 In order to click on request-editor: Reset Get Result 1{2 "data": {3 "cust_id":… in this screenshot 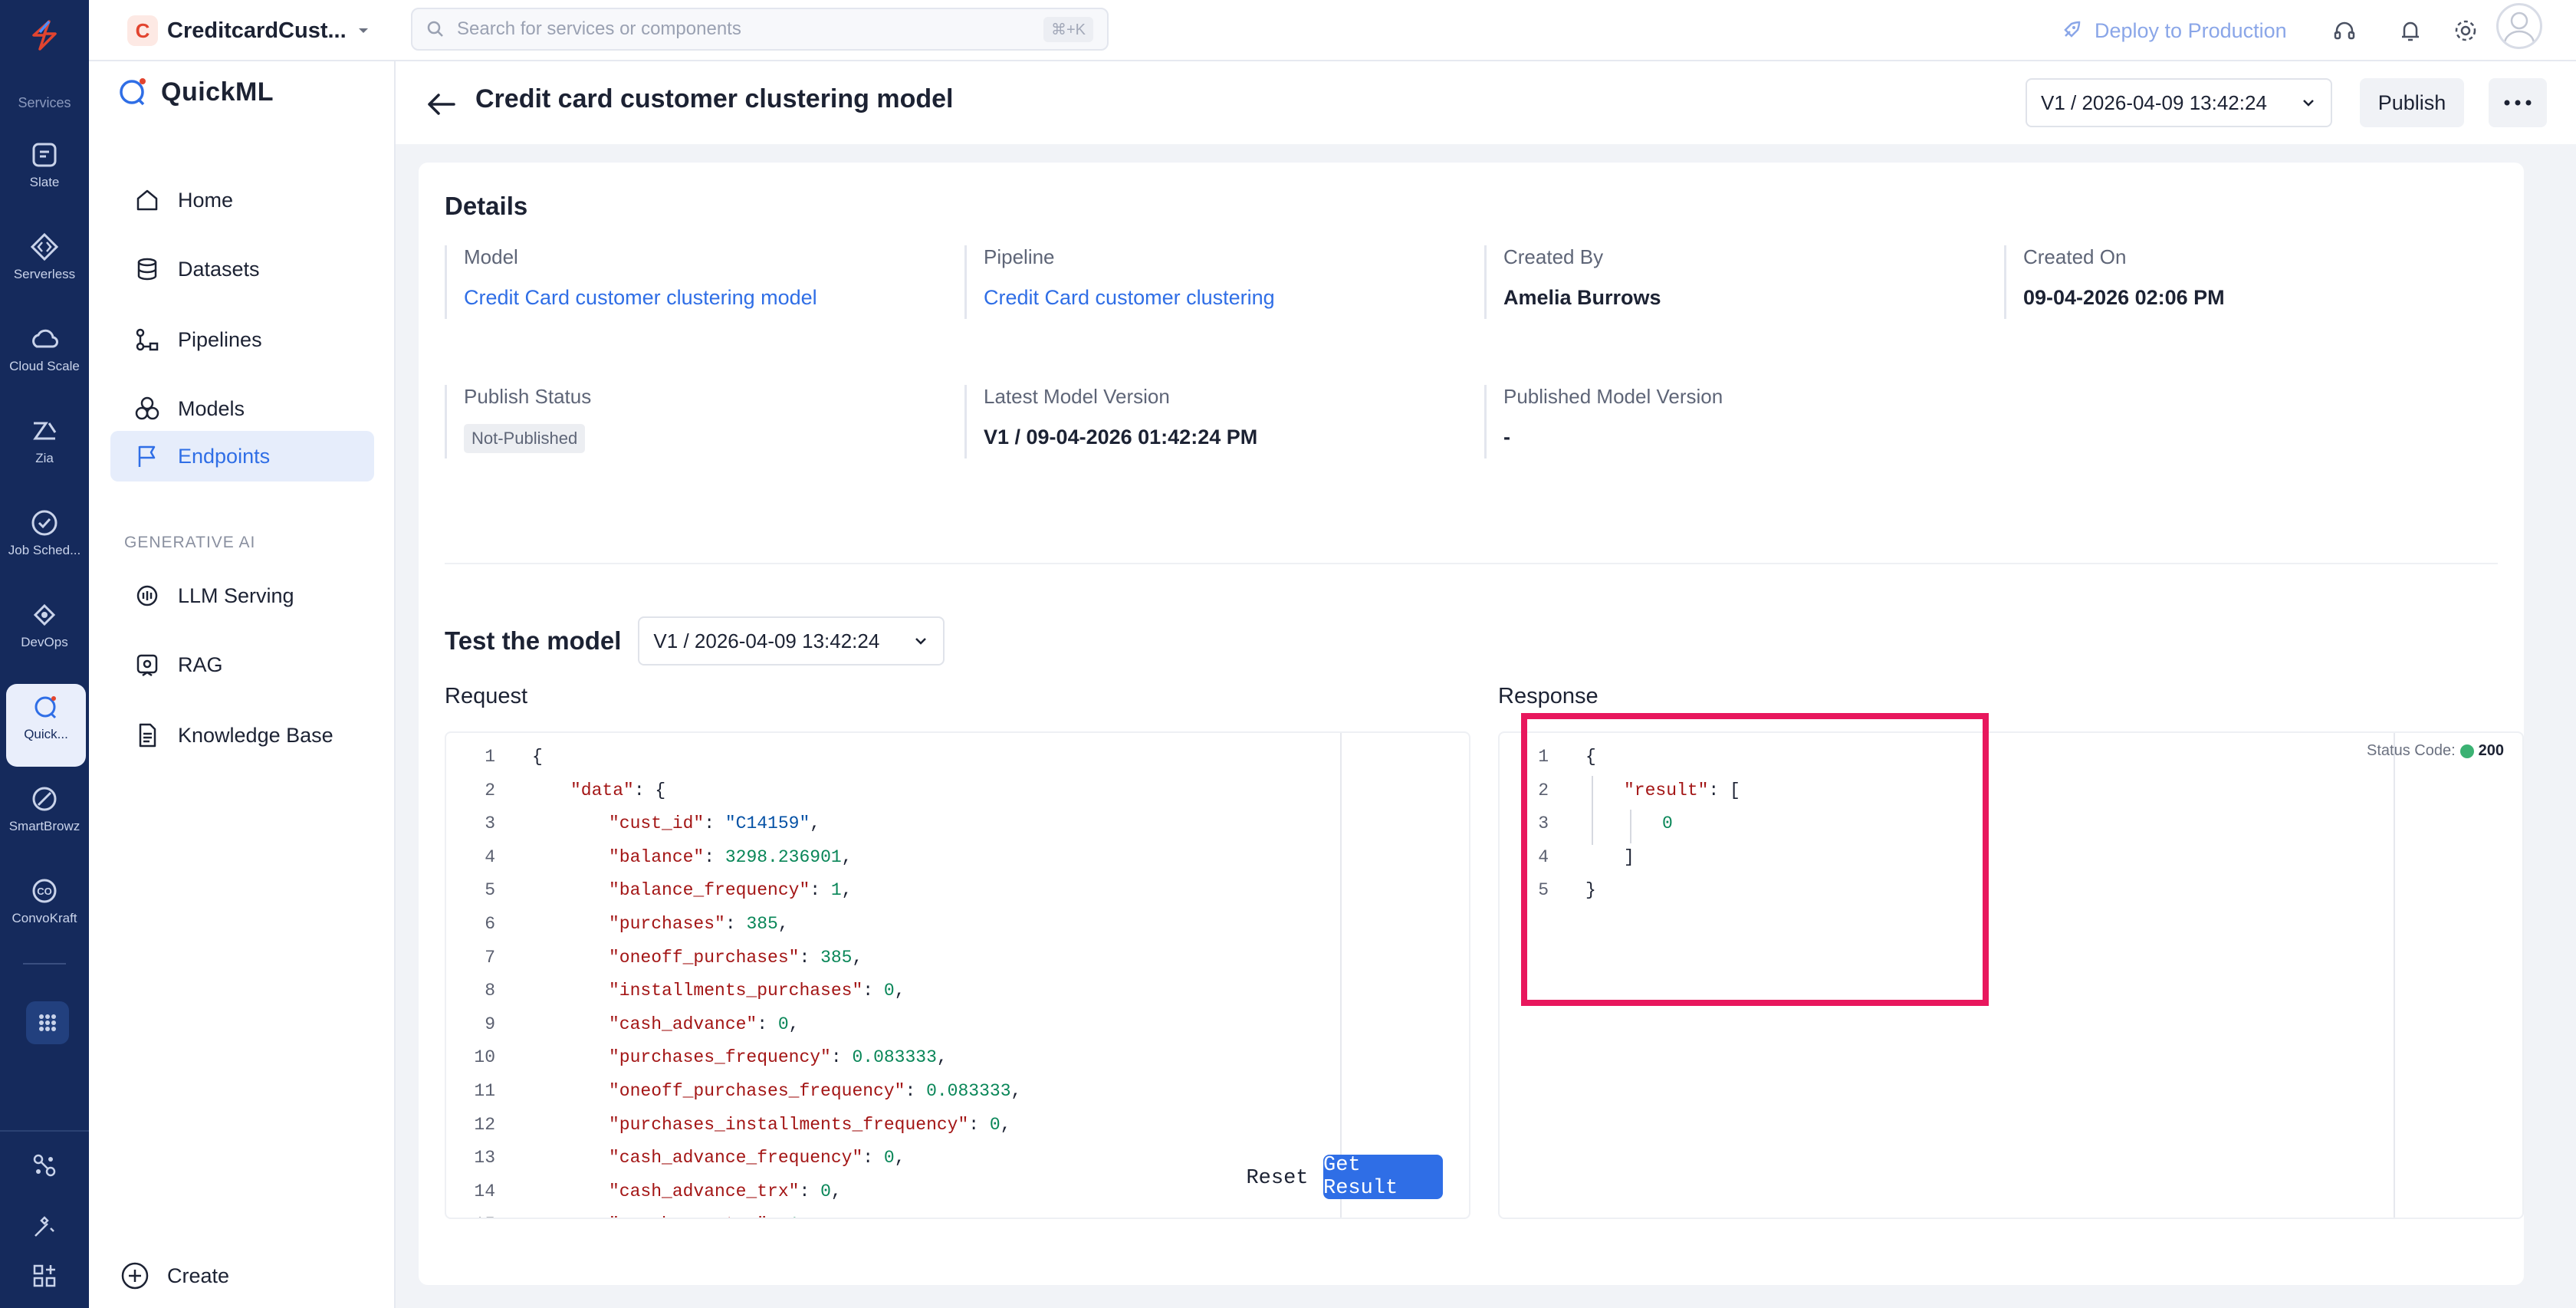, I will do `click(958, 975)`.